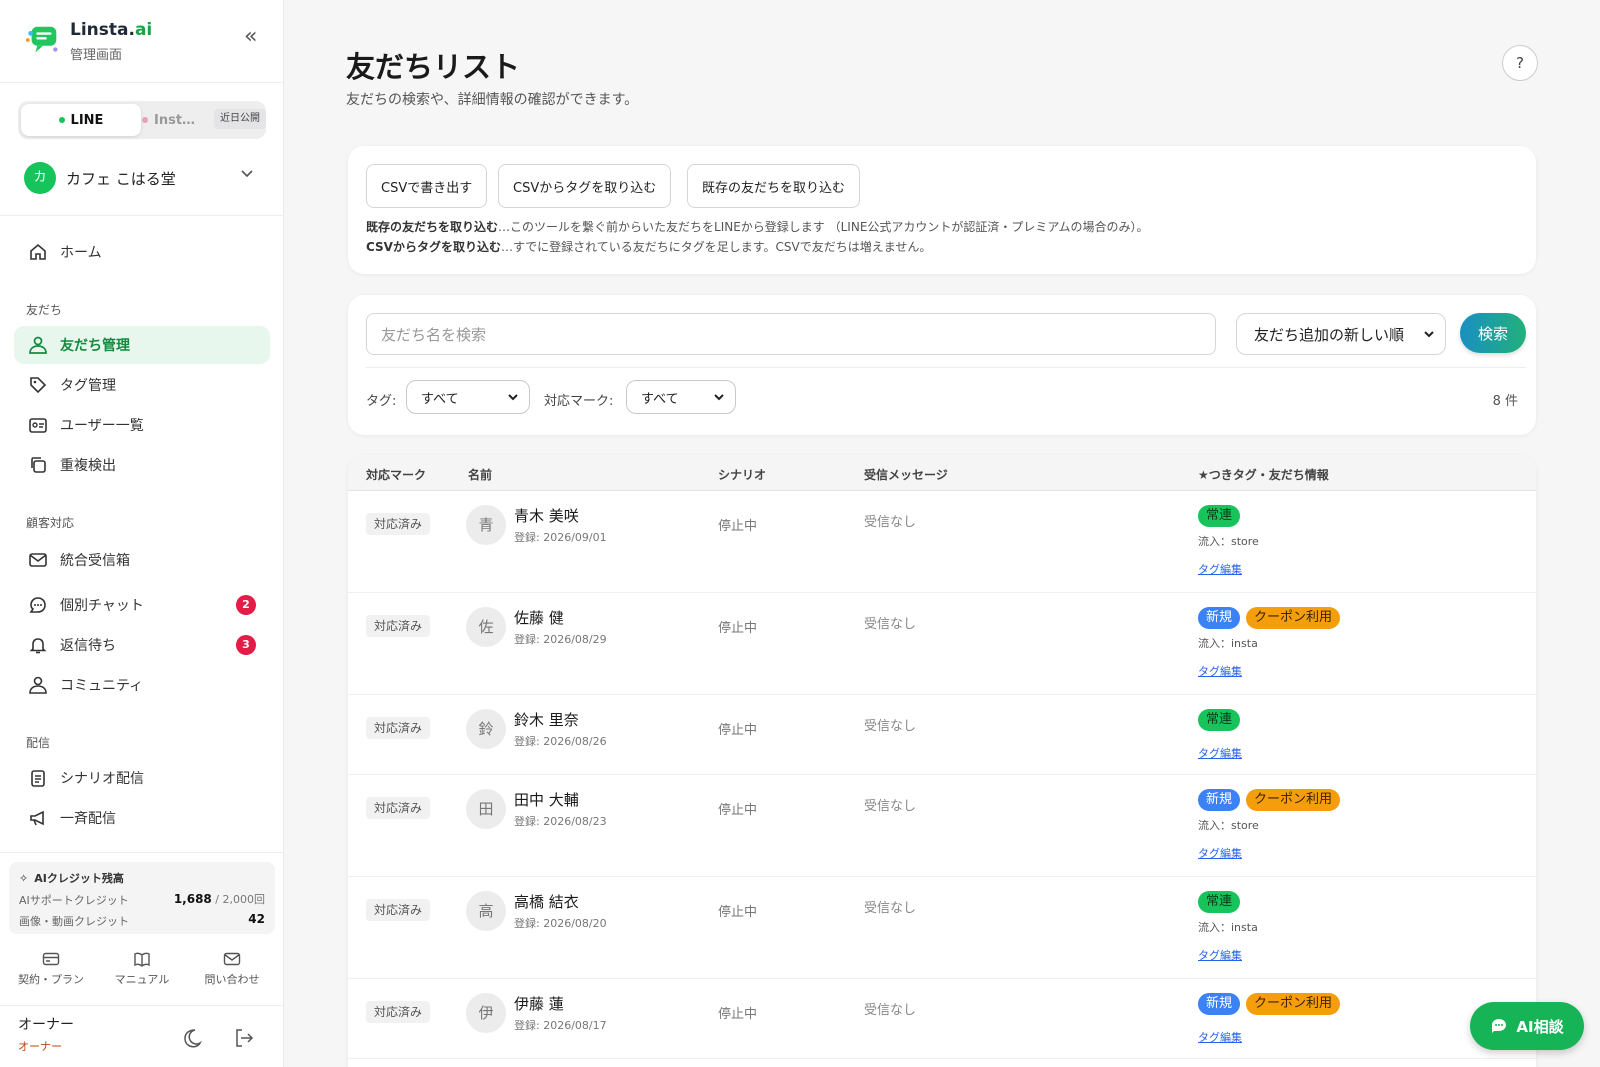  I want to click on import-tags-csv-button: CSVからタグを取り込む, so click(585, 186).